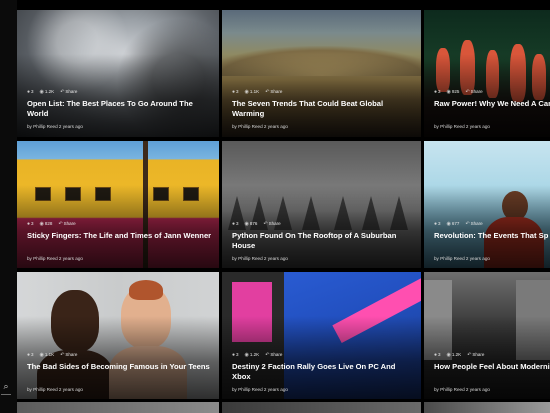  What do you see at coordinates (8, 206) in the screenshot?
I see `left-sidebar: ⌕` at bounding box center [8, 206].